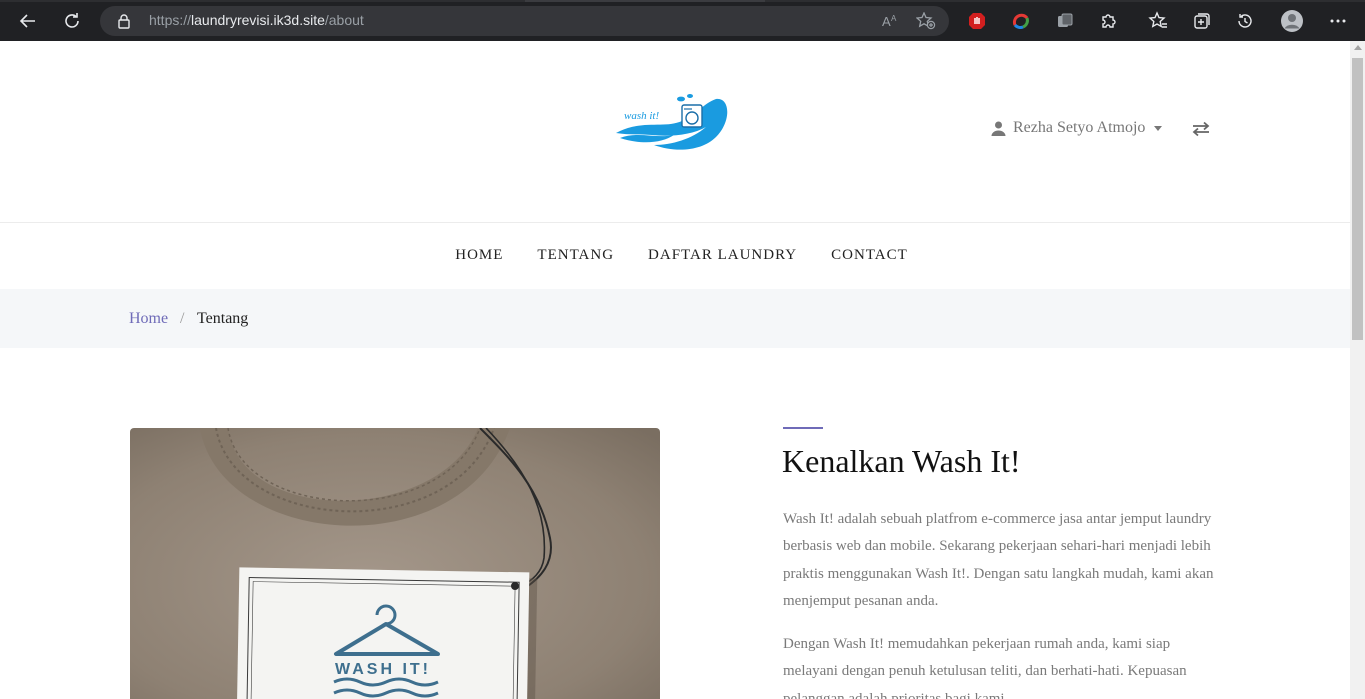 This screenshot has height=699, width=1365. Describe the element at coordinates (722, 256) in the screenshot. I see `nav-item-daftar-laundry: DAFTAR LAUNDRY` at that location.